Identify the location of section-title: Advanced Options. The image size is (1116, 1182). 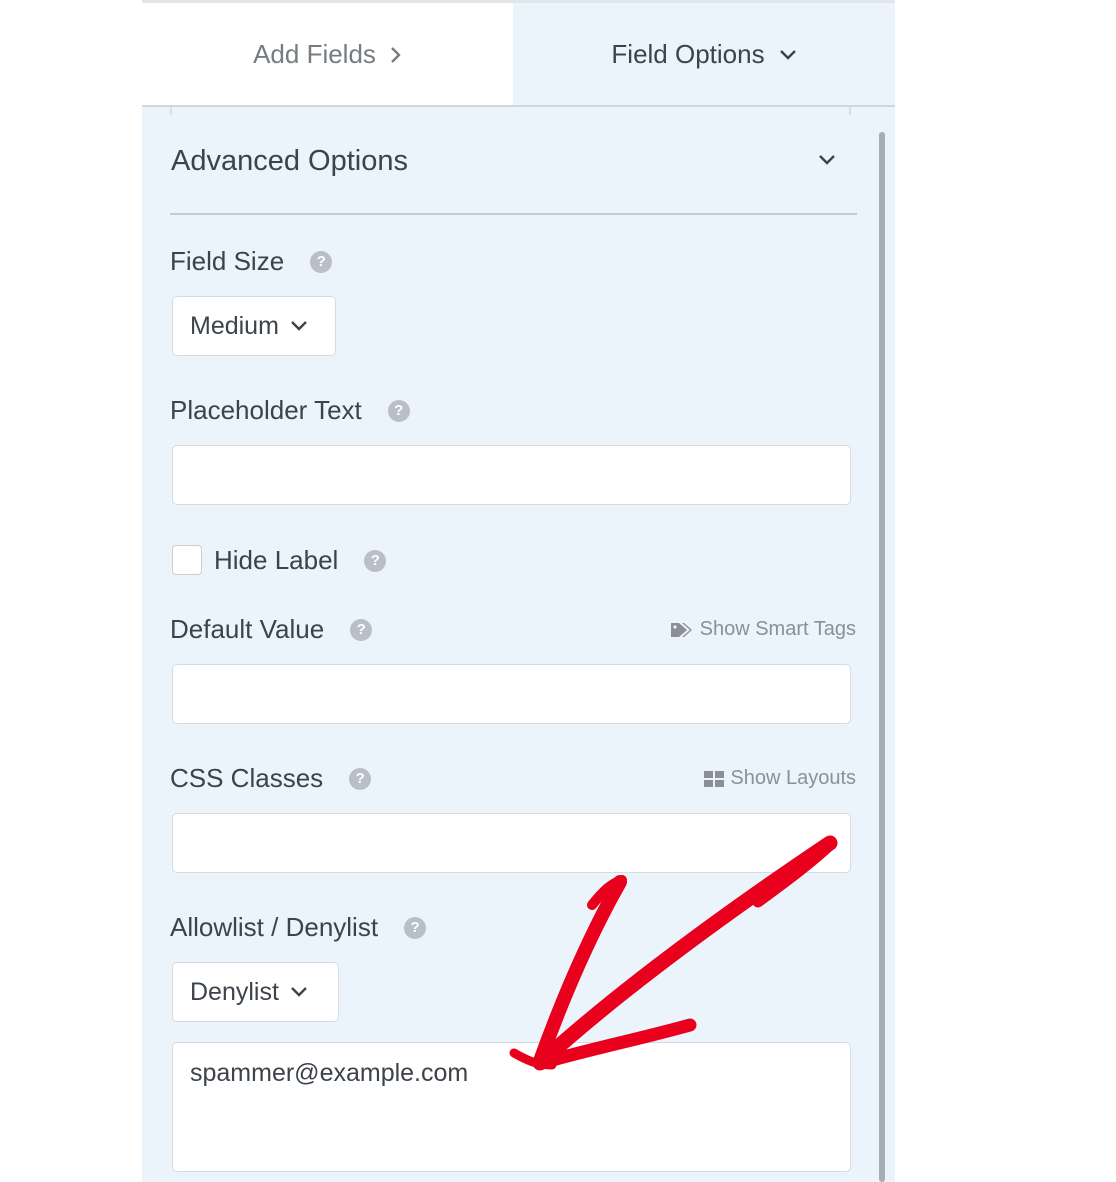
(289, 161).